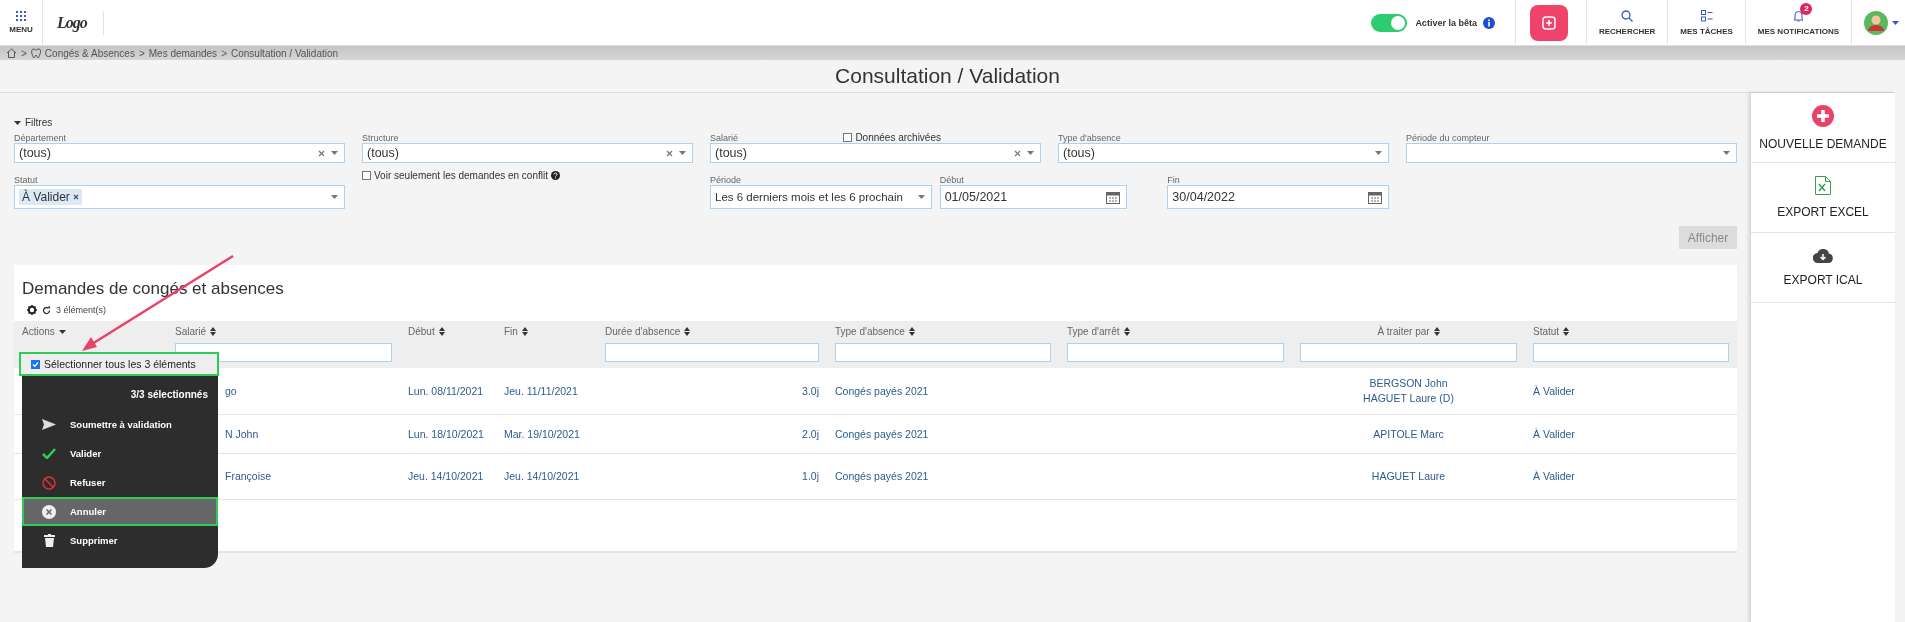 The height and width of the screenshot is (622, 1905). Describe the element at coordinates (242, 433) in the screenshot. I see `table-cell: N John` at that location.